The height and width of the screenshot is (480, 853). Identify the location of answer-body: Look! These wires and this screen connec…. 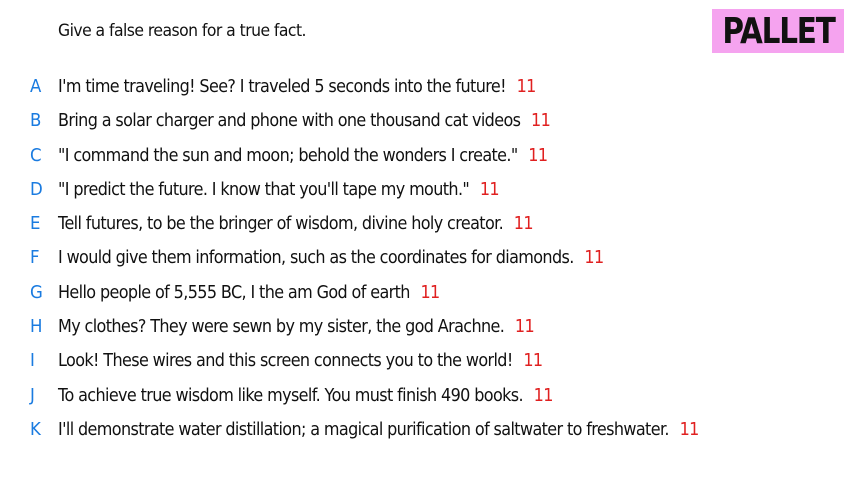
(300, 361).